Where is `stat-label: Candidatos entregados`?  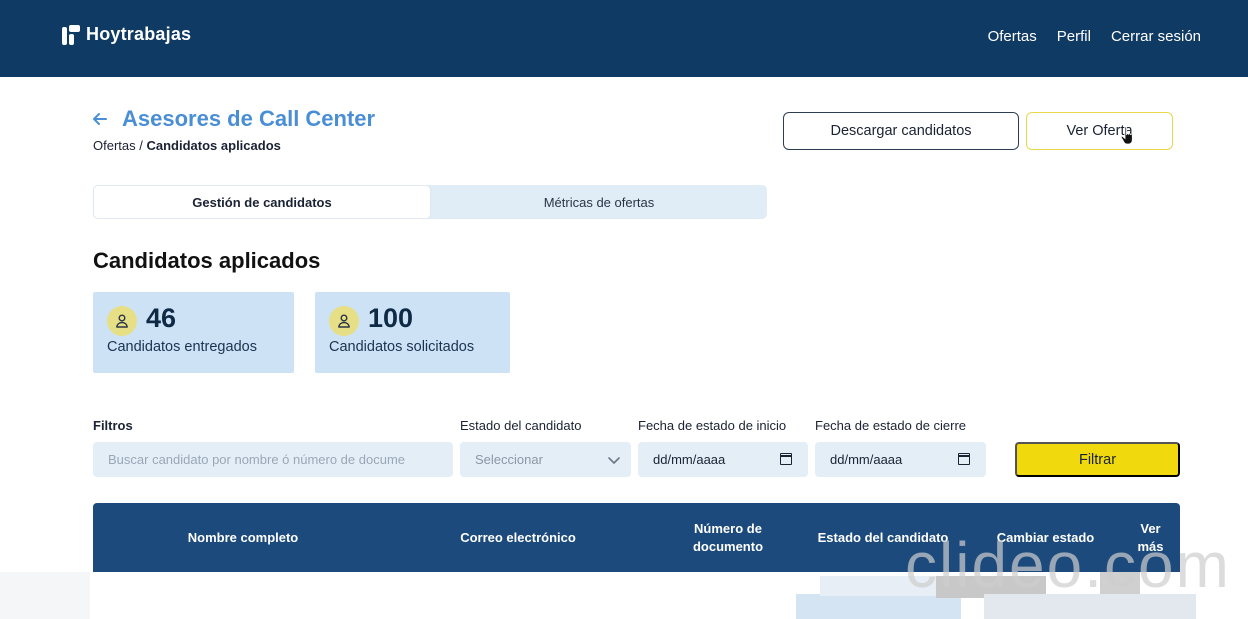 stat-label: Candidatos entregados is located at coordinates (182, 347).